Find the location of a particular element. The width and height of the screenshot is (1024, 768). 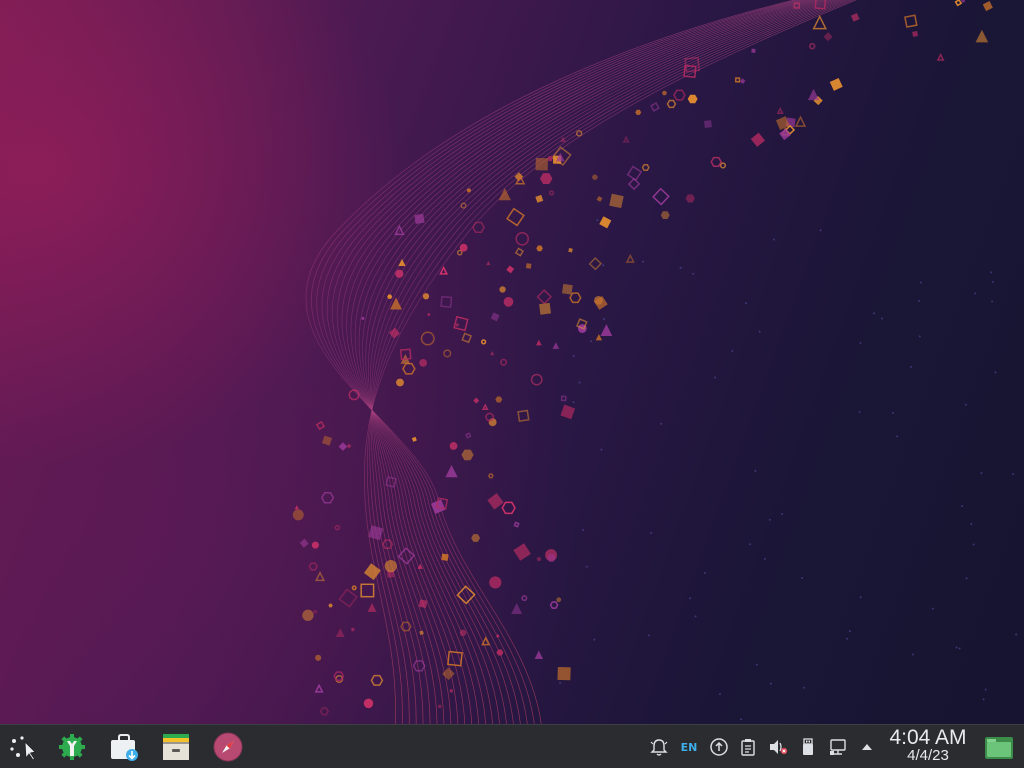

volume-button is located at coordinates (778, 747).